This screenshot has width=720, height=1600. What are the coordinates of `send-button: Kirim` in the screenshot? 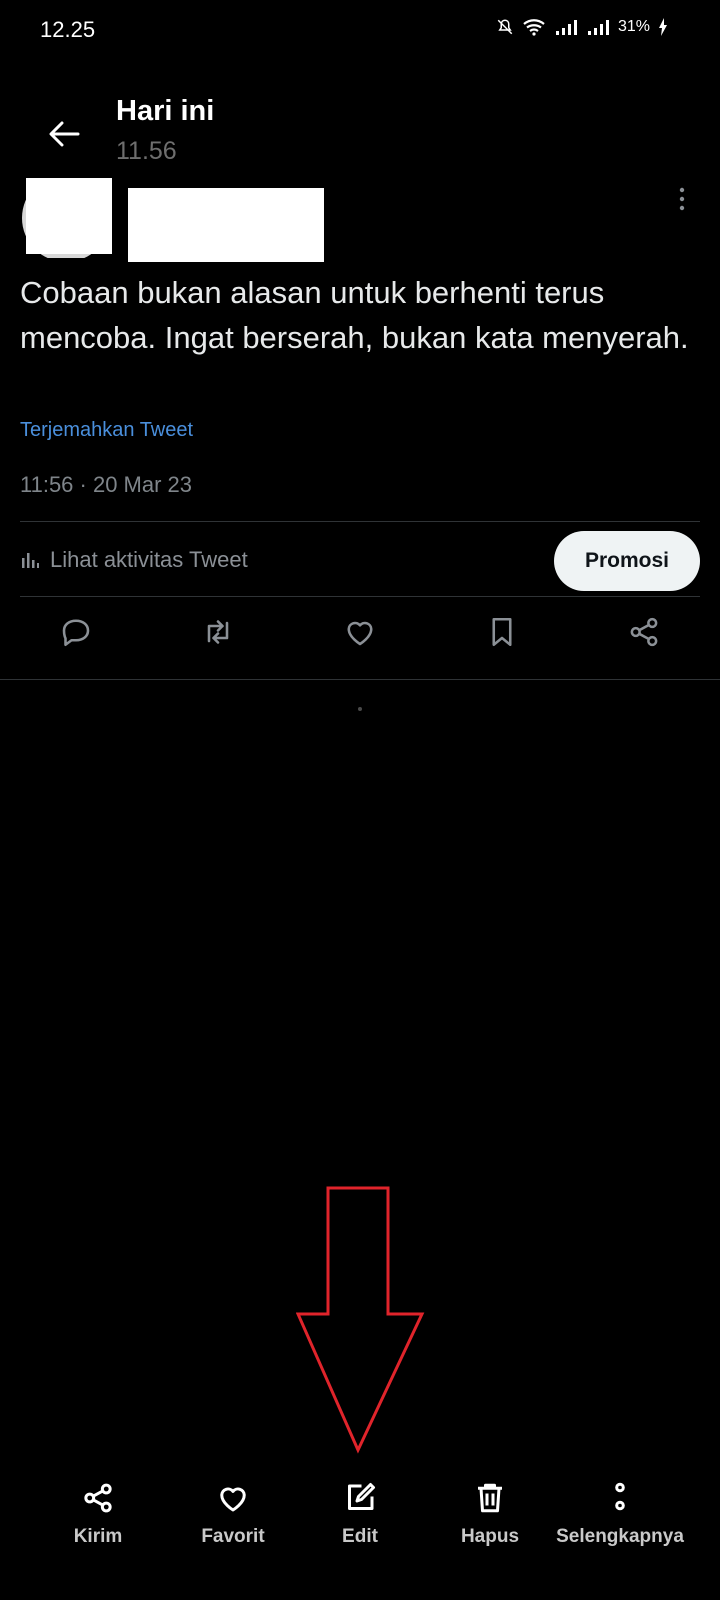 It's located at (98, 1514).